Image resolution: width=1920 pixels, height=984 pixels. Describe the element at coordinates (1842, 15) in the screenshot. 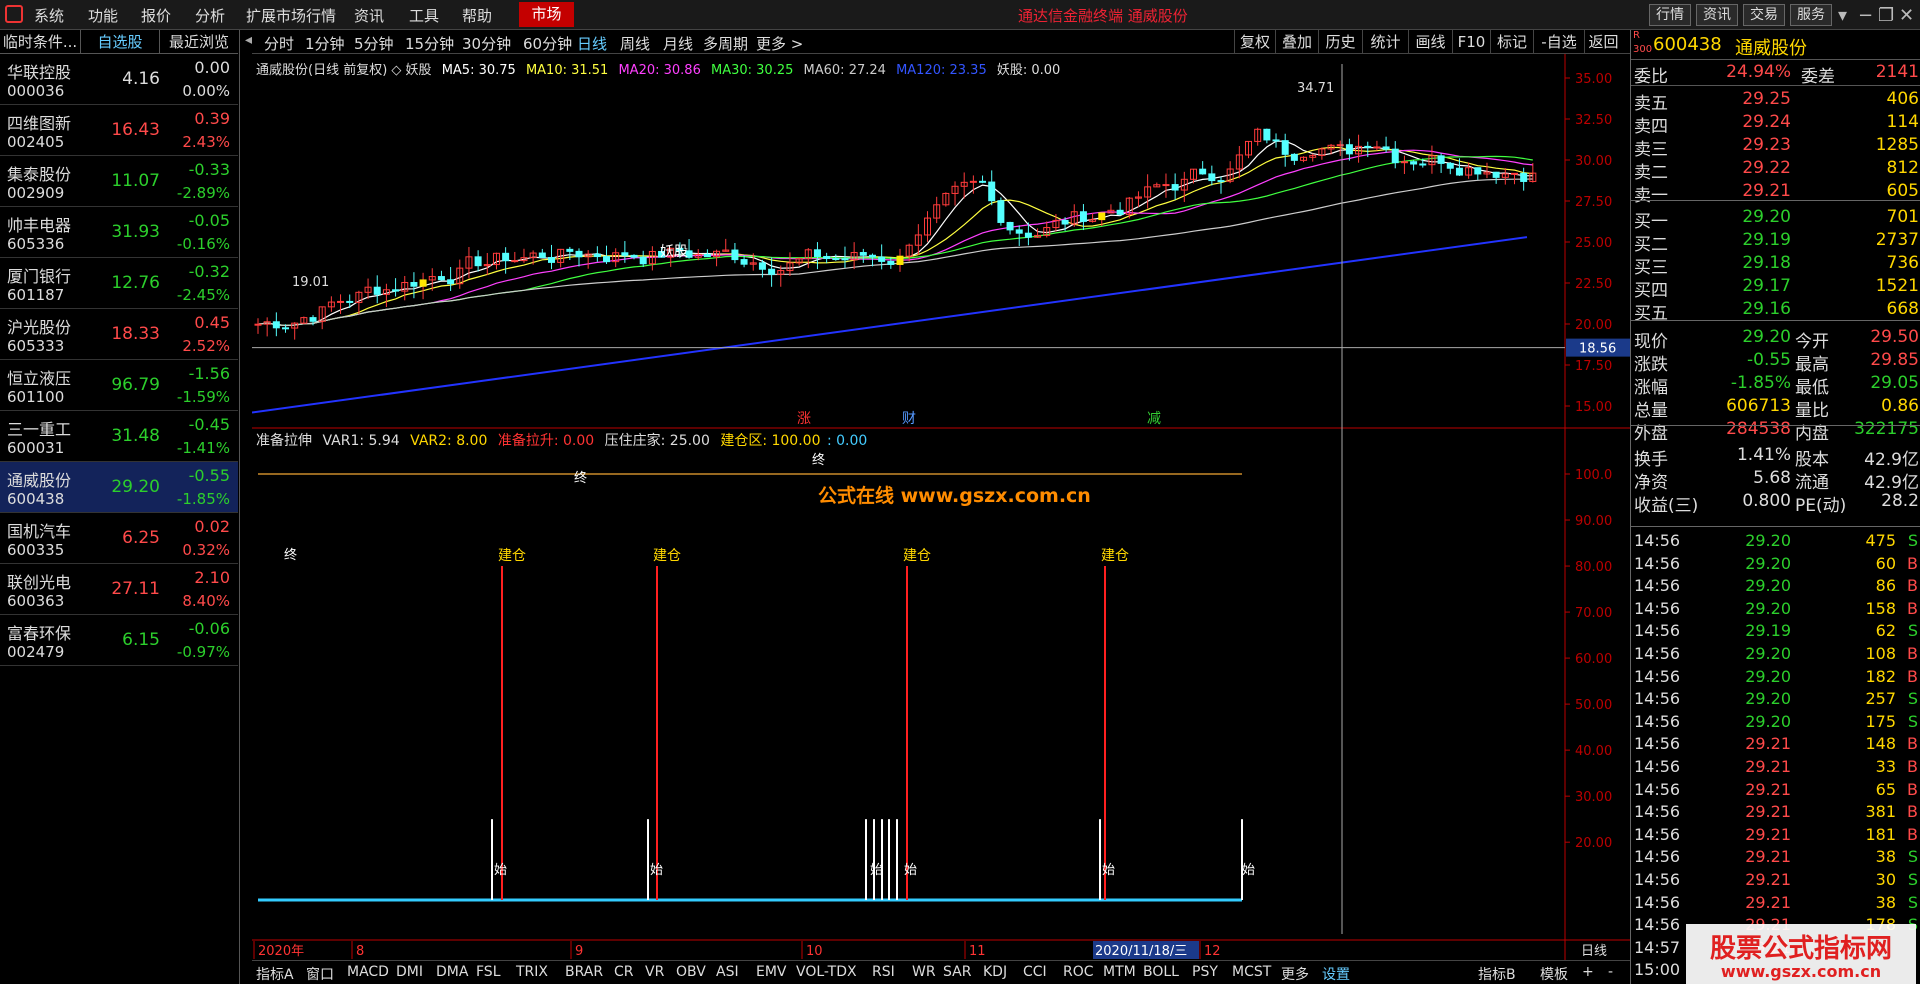

I see `dropdown-icon: ▾` at that location.